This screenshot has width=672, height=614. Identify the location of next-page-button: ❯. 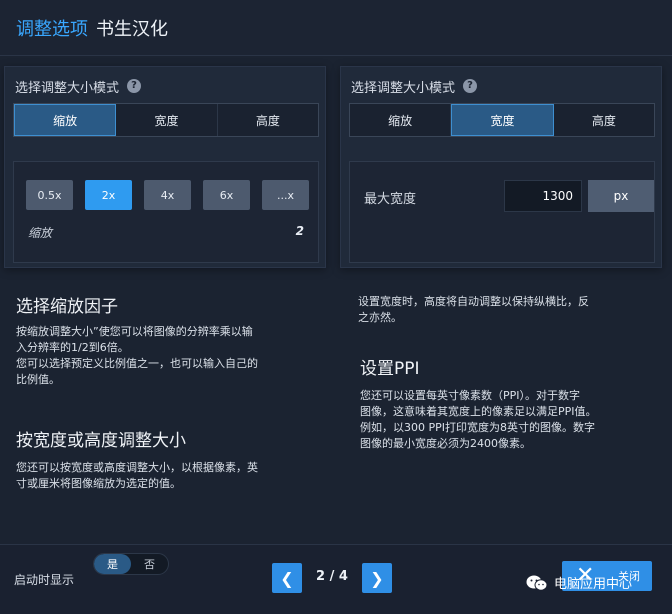
(377, 578).